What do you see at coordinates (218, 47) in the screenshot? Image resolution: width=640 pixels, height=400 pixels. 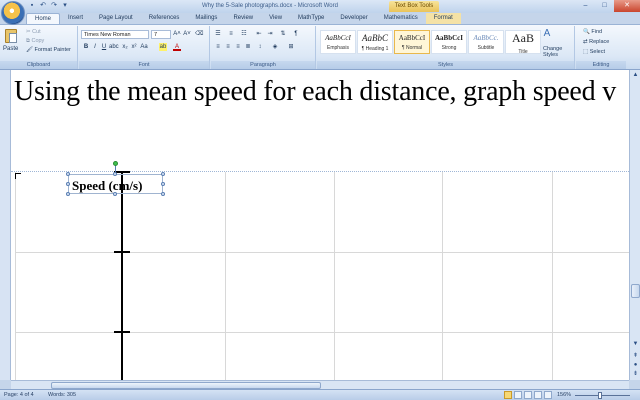 I see `align-left-icon: ≡` at bounding box center [218, 47].